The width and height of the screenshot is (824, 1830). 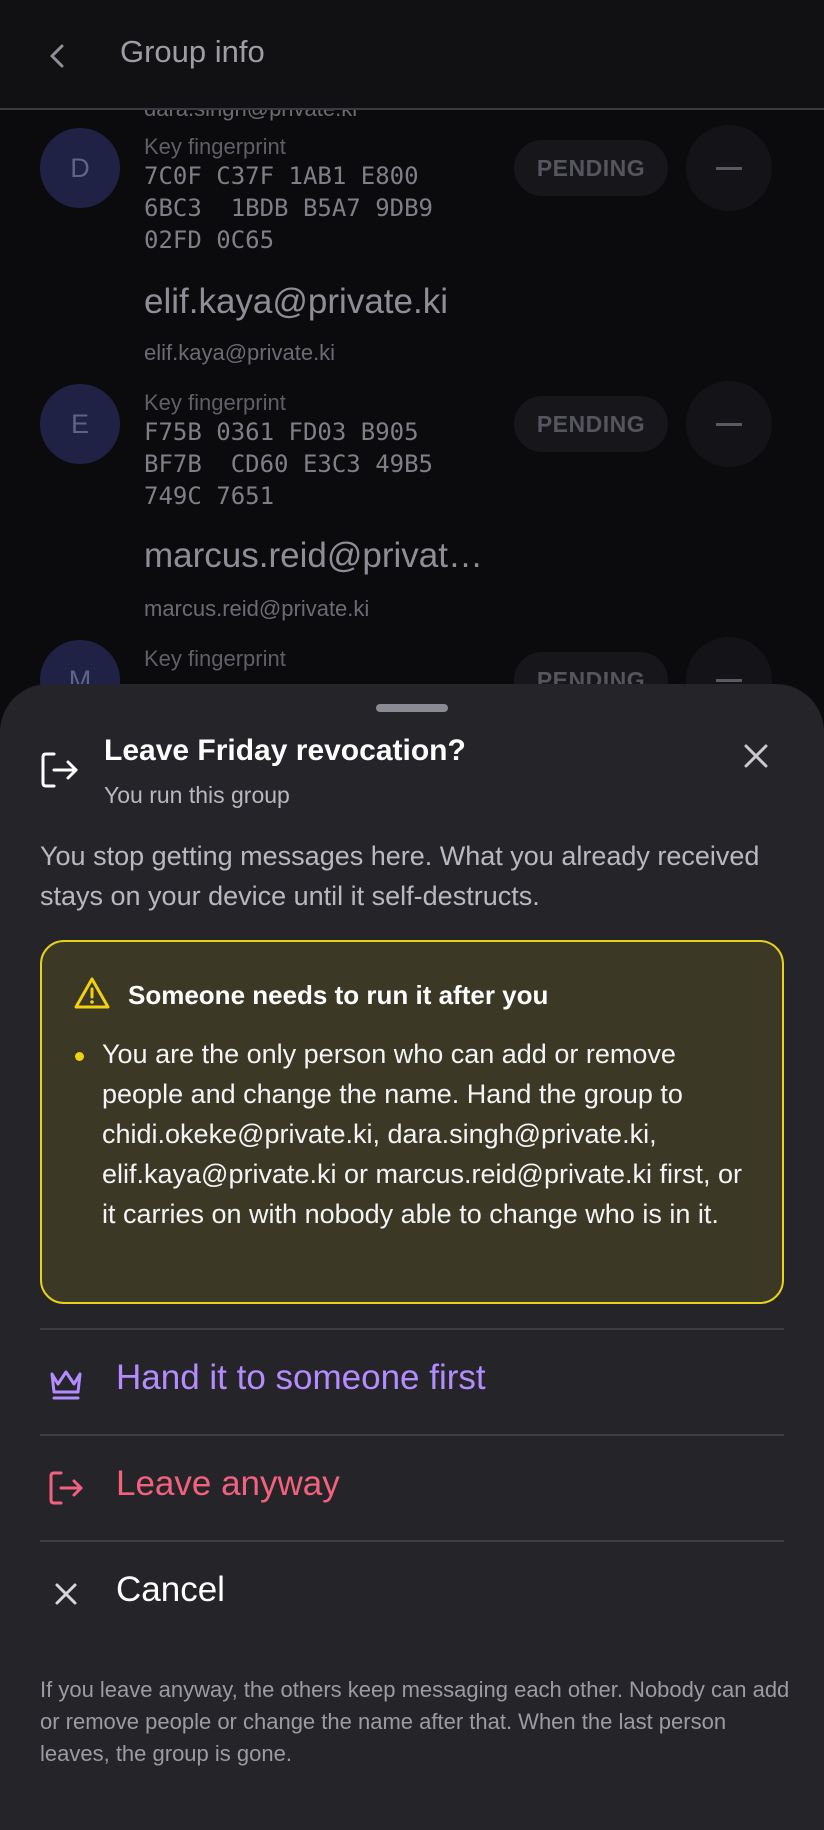 I want to click on crown-icon, so click(x=66, y=1385).